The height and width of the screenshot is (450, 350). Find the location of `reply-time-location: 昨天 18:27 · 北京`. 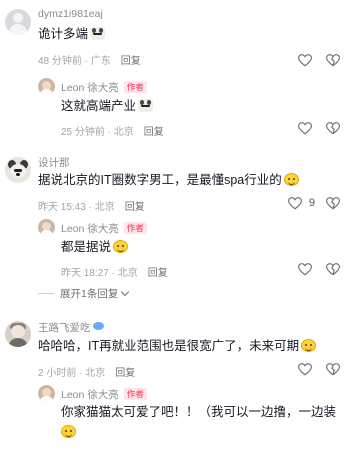

reply-time-location: 昨天 18:27 · 北京 is located at coordinates (99, 273).